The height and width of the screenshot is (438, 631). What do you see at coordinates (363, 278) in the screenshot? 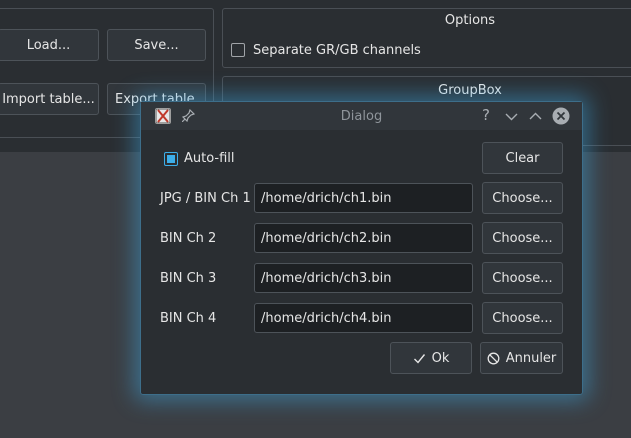
I see `ch3-path-input: /home/drich/ch3.bin` at bounding box center [363, 278].